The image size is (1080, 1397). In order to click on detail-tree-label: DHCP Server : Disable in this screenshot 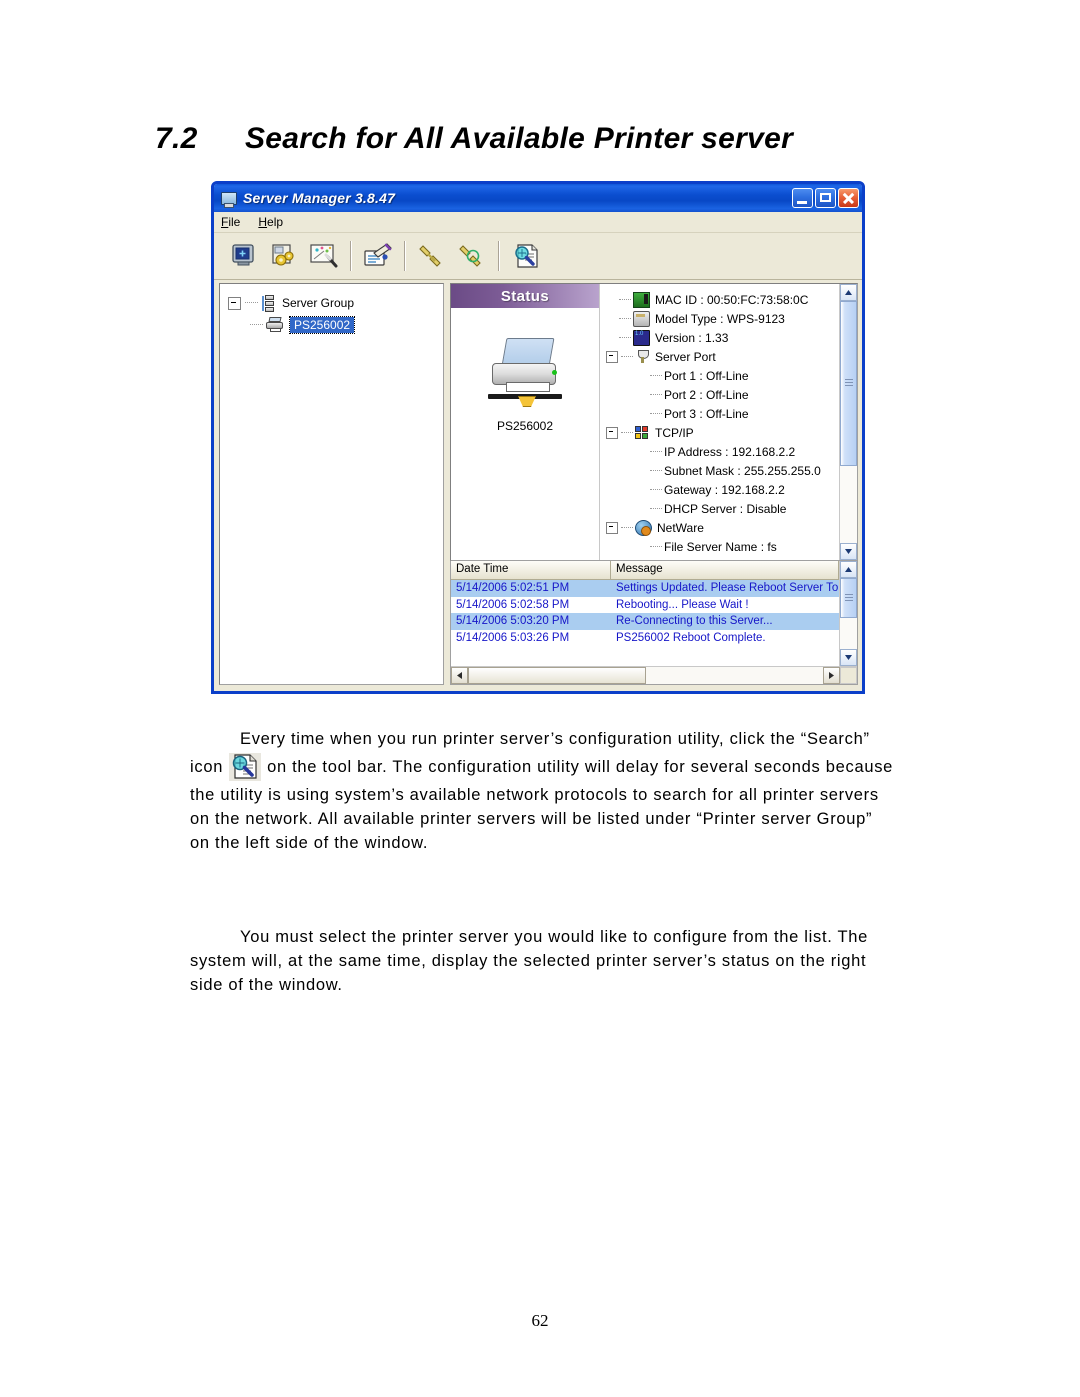, I will do `click(725, 508)`.